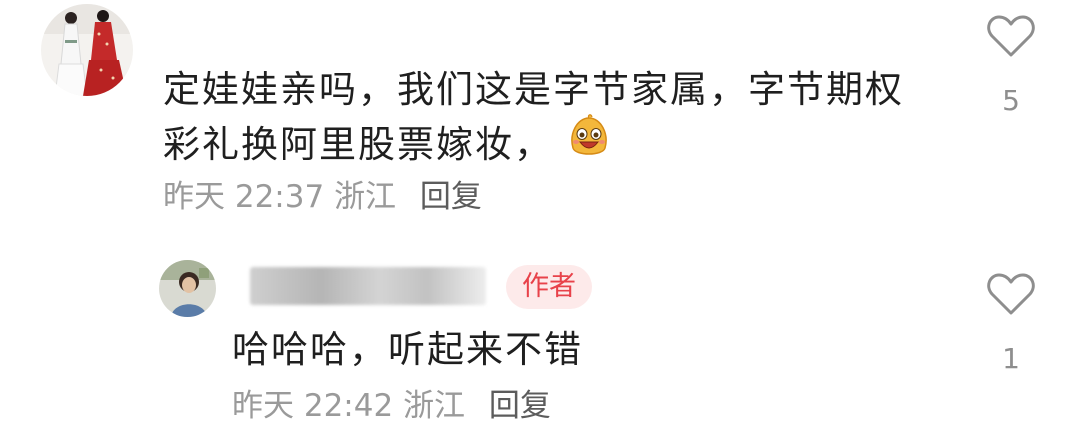 Image resolution: width=1080 pixels, height=439 pixels. Describe the element at coordinates (589, 143) in the screenshot. I see `grinning-face-emoji-icon` at that location.